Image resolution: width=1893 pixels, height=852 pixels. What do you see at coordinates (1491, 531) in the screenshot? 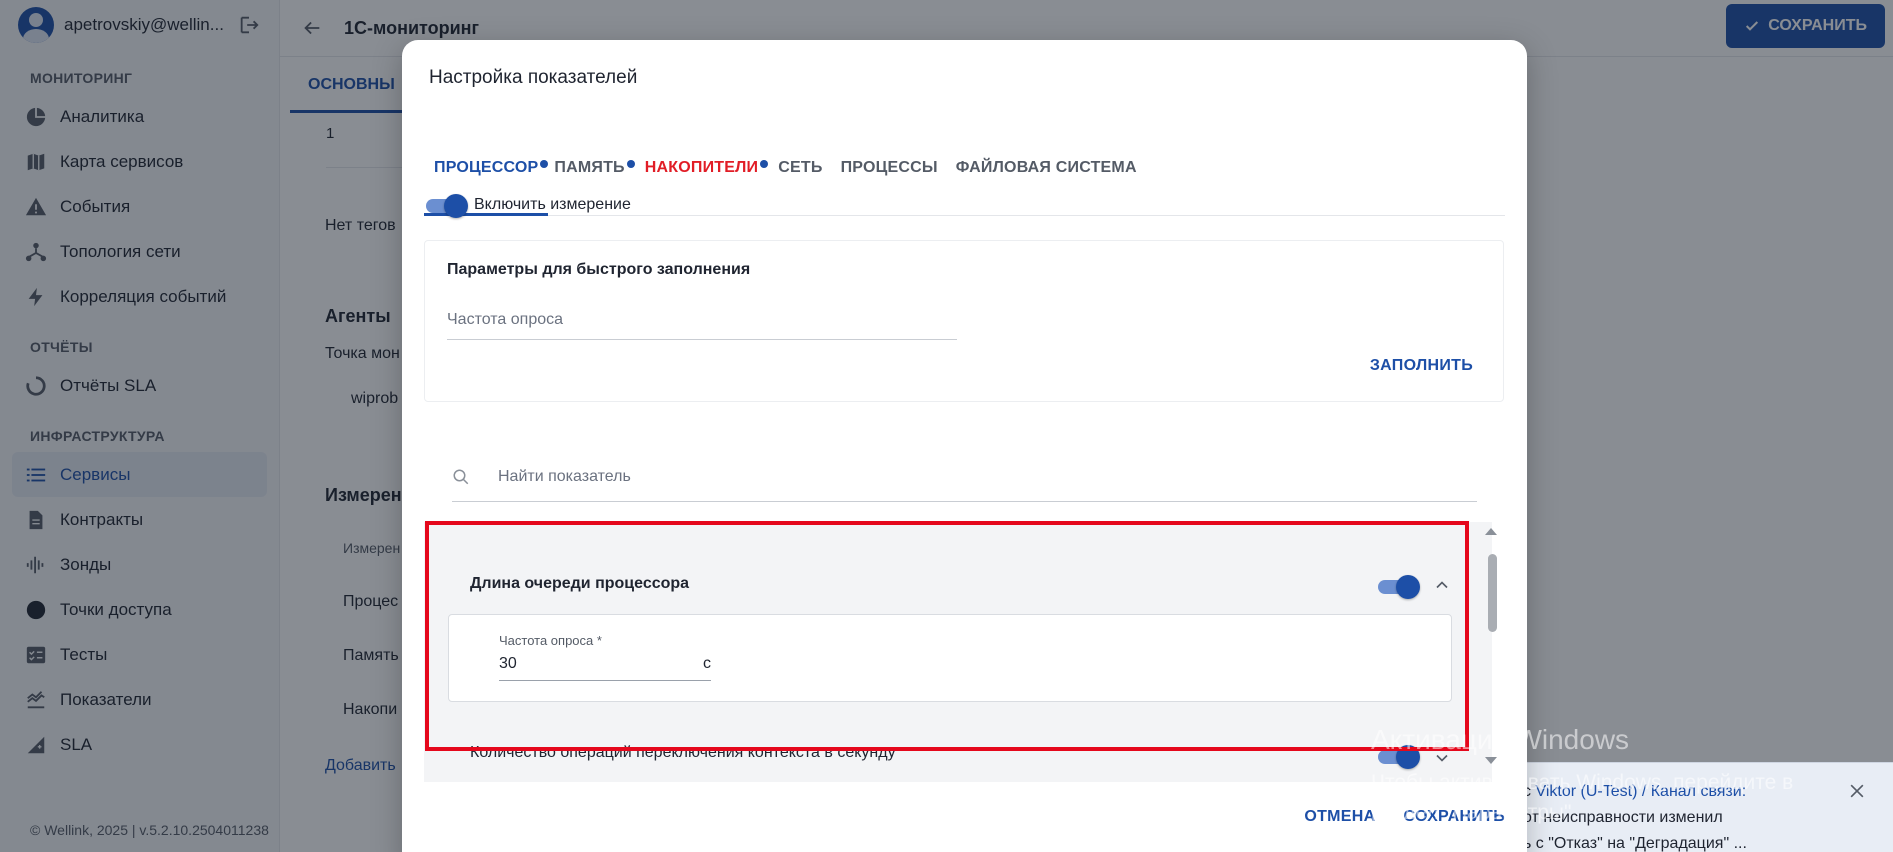
I see `scroll-up-icon` at bounding box center [1491, 531].